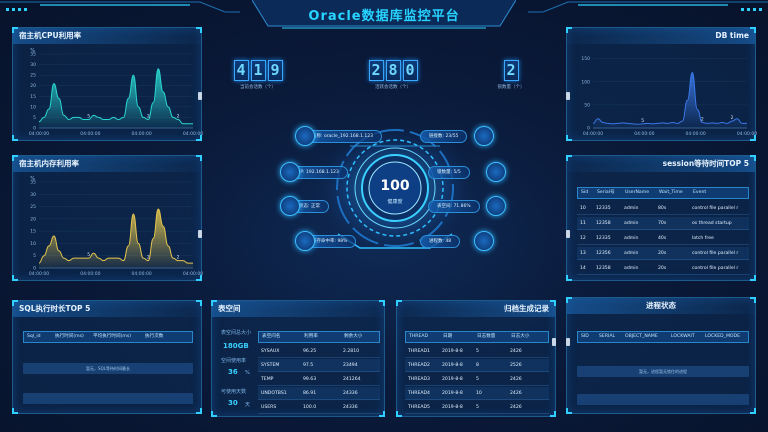 The height and width of the screenshot is (432, 768). I want to click on header-cell: 利用率, so click(311, 336).